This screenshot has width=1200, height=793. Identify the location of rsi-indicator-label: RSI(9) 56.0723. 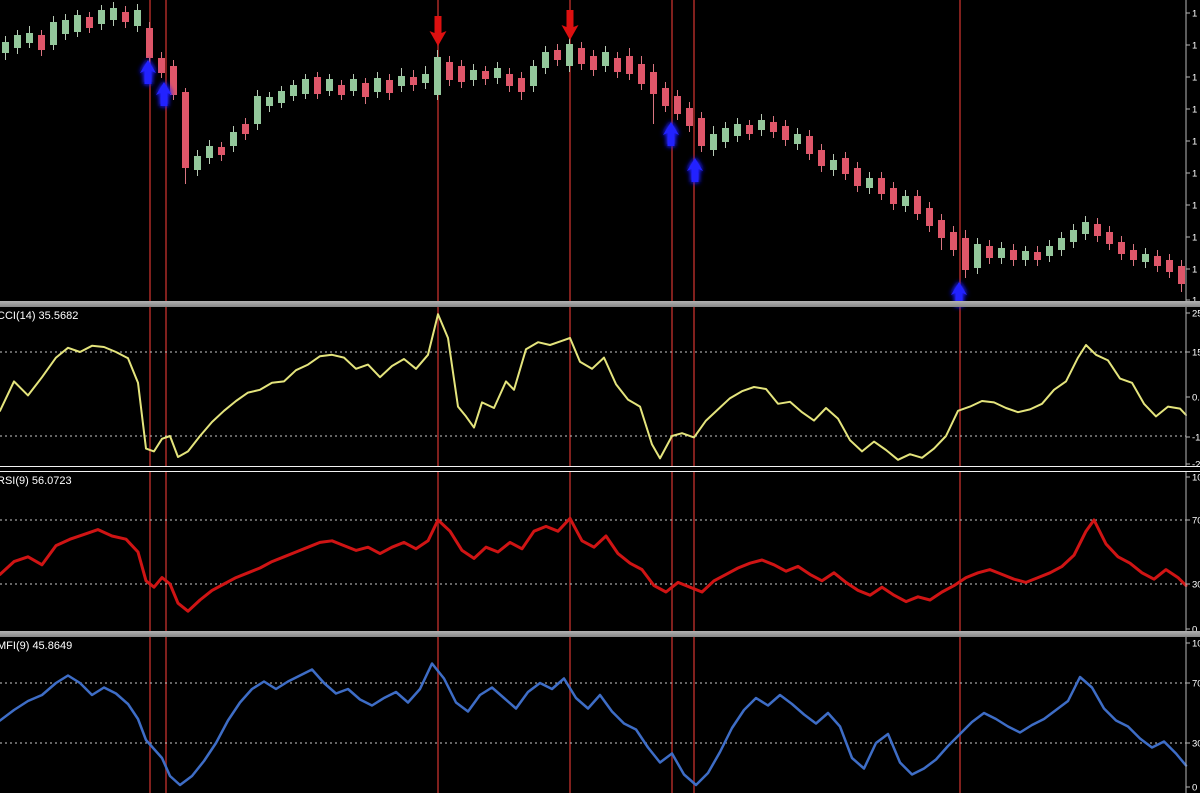
(36, 481).